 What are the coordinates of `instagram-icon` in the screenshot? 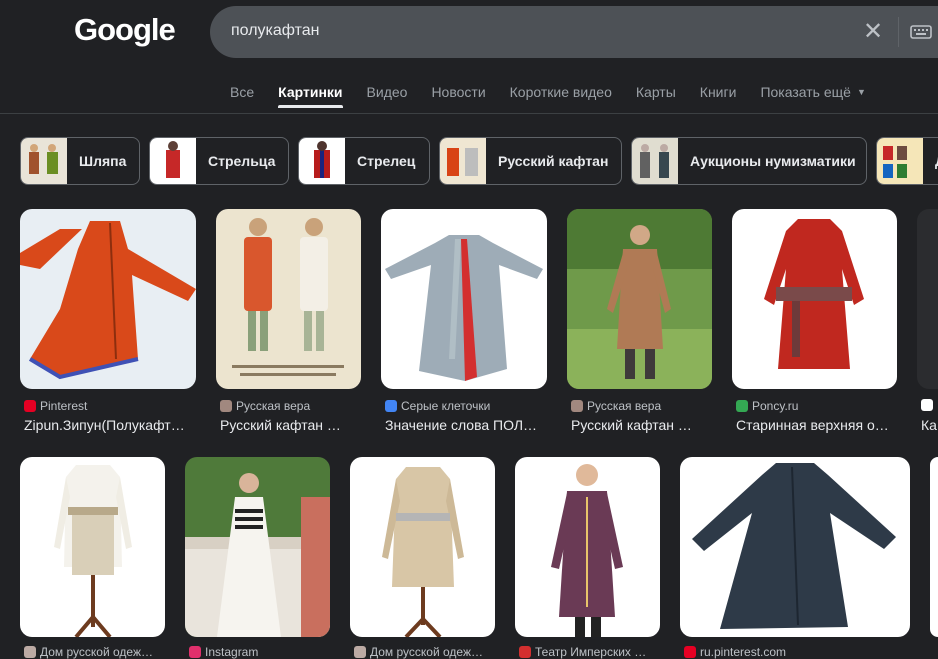 It's located at (195, 652).